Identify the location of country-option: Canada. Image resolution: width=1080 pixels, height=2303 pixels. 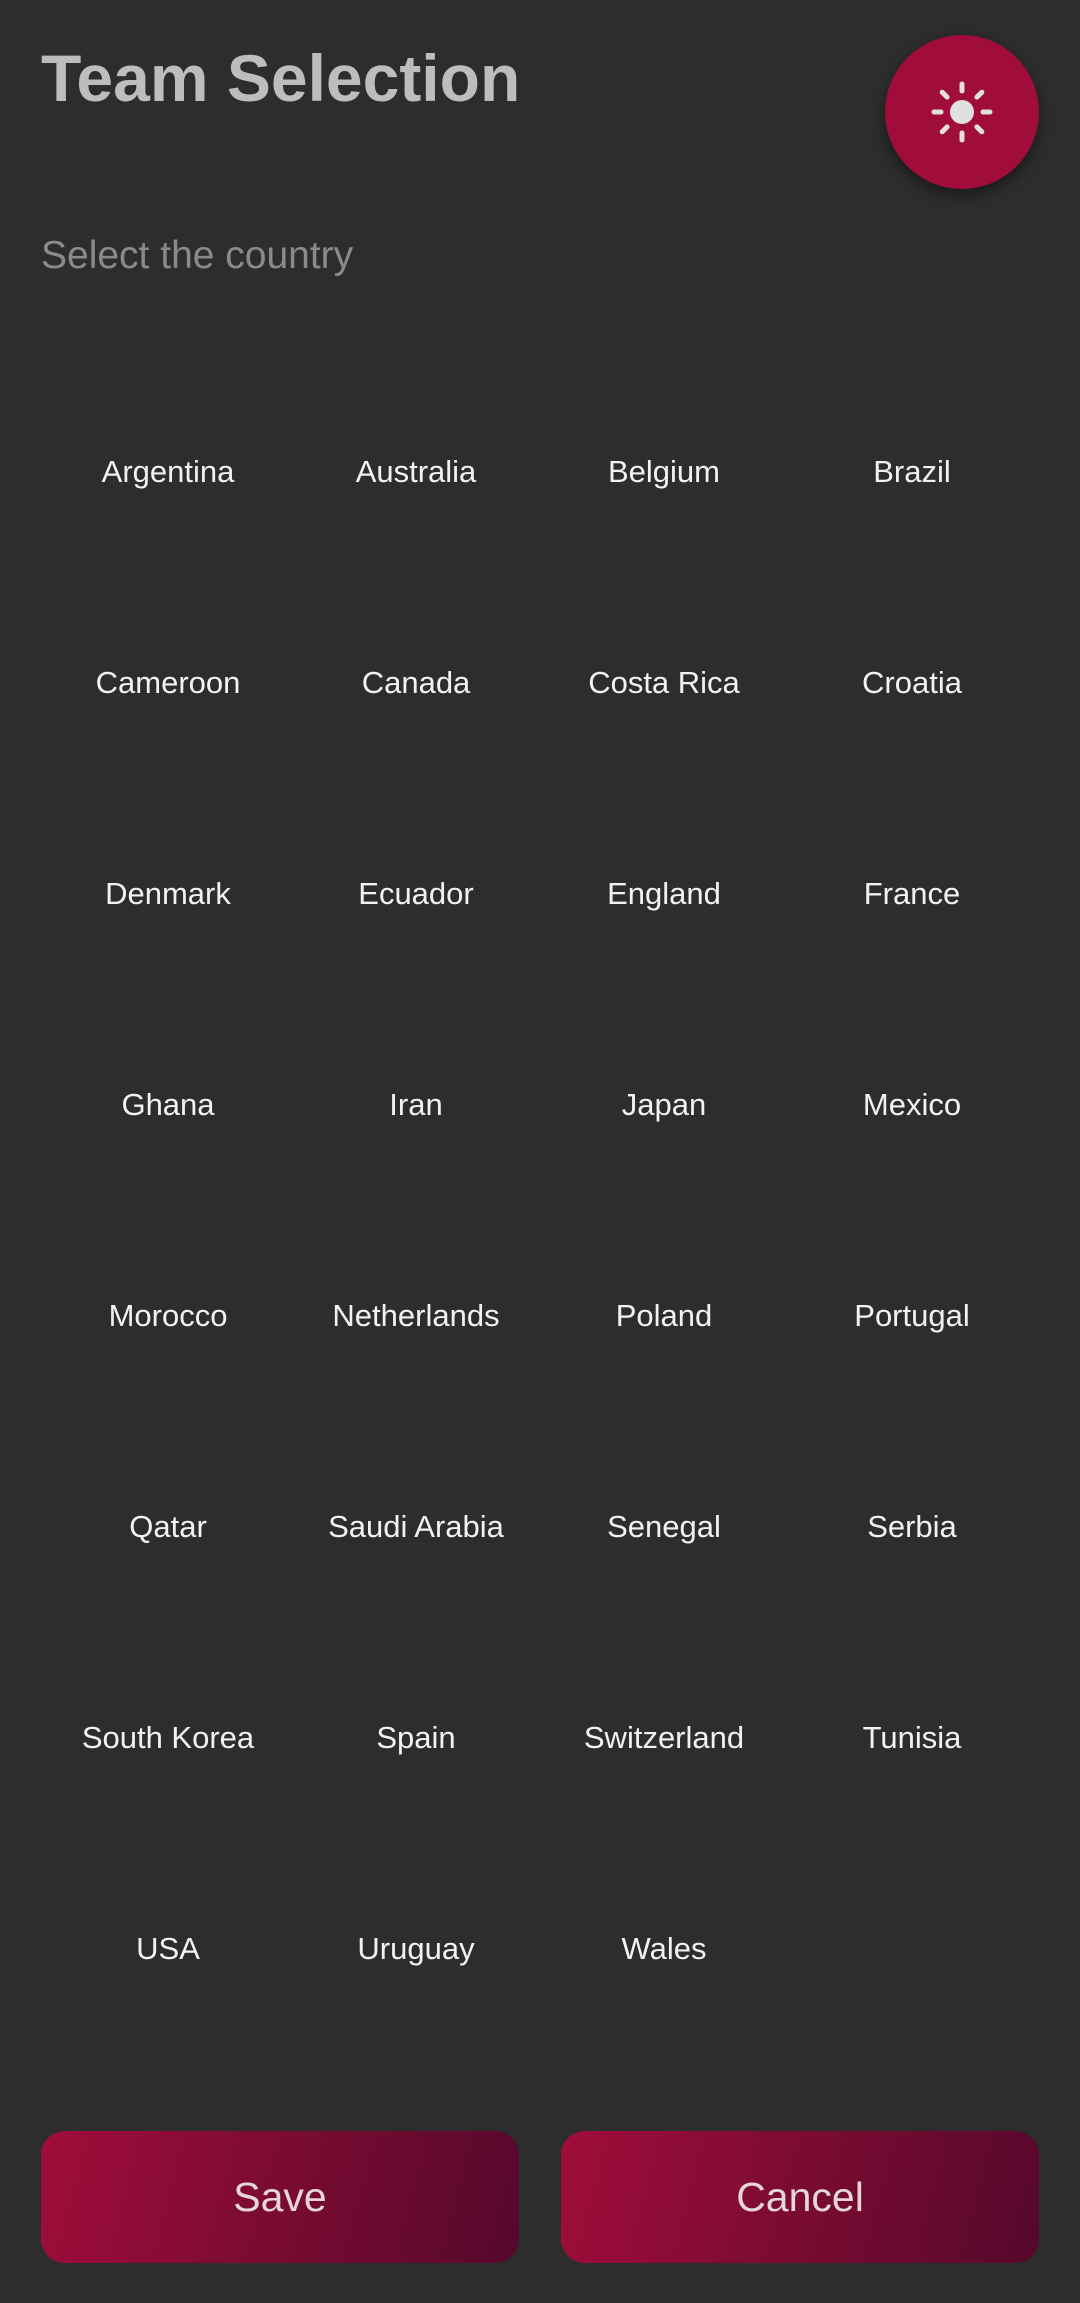
(416, 682).